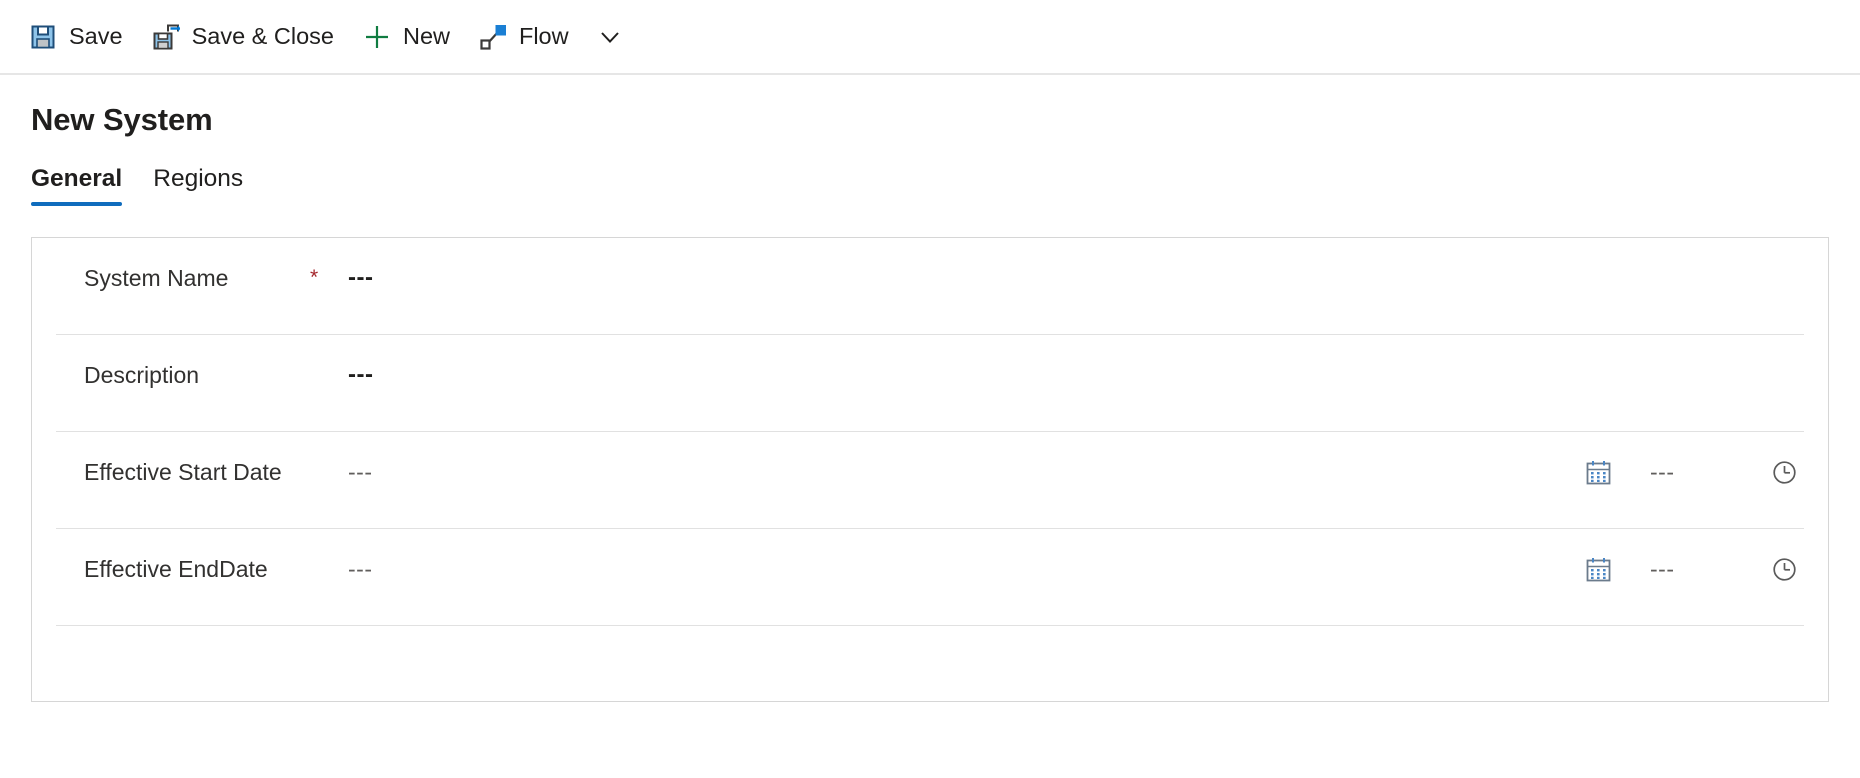 The image size is (1860, 778). Describe the element at coordinates (930, 383) in the screenshot. I see `form-row-description: Description ---` at that location.